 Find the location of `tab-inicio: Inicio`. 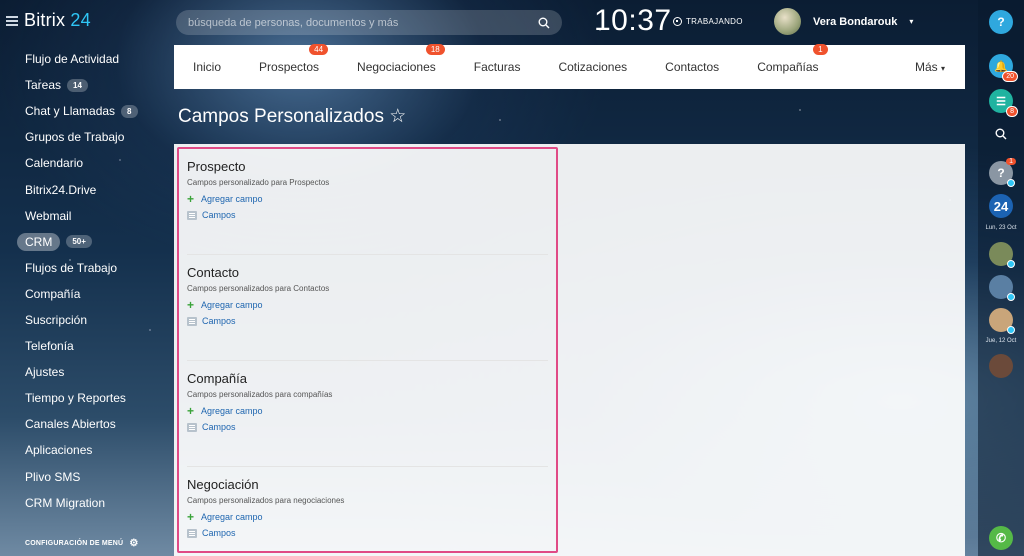

tab-inicio: Inicio is located at coordinates (207, 67).